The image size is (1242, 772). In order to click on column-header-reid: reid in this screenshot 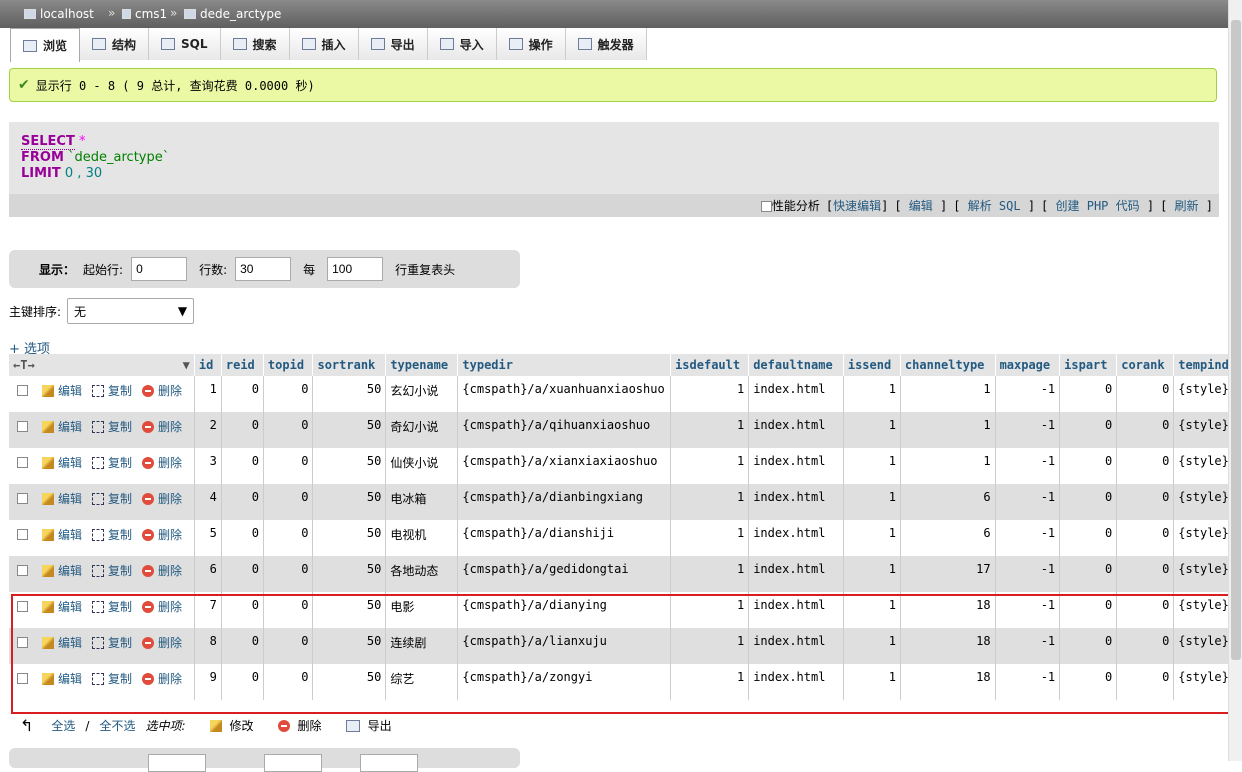, I will do `click(242, 365)`.